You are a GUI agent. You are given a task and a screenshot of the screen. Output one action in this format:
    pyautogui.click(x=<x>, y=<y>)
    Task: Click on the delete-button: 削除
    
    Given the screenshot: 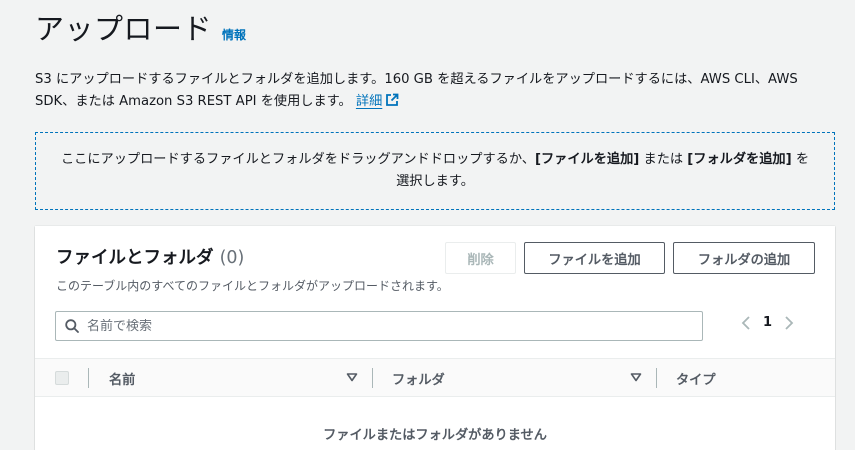 What is the action you would take?
    pyautogui.click(x=480, y=258)
    